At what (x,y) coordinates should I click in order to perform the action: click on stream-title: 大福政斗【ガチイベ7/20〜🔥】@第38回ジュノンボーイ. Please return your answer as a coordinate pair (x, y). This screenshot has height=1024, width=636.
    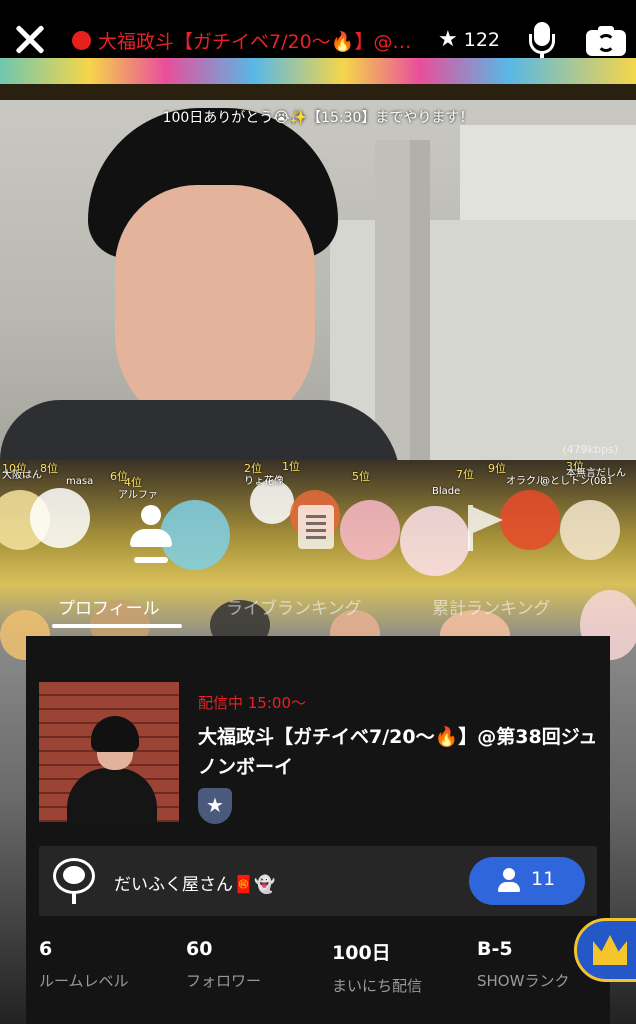
    Looking at the image, I should click on (263, 40).